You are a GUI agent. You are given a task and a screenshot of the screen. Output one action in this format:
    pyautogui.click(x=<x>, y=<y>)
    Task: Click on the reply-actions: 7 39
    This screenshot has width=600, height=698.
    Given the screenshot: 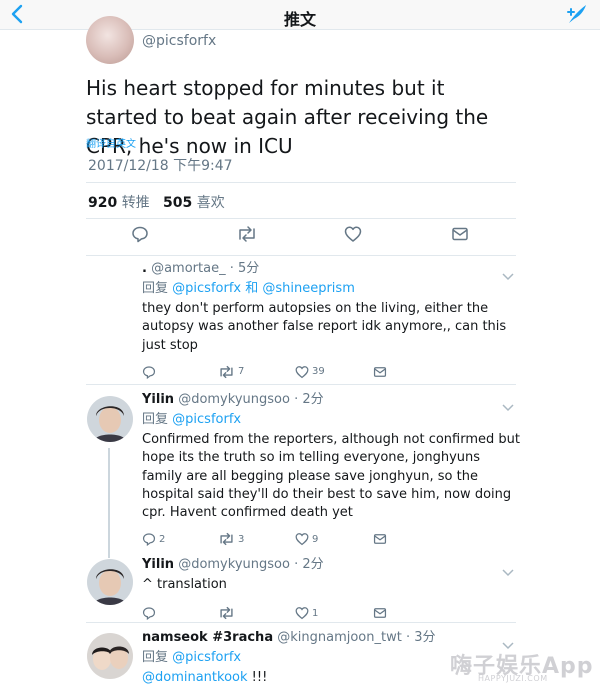 What is the action you would take?
    pyautogui.click(x=332, y=372)
    